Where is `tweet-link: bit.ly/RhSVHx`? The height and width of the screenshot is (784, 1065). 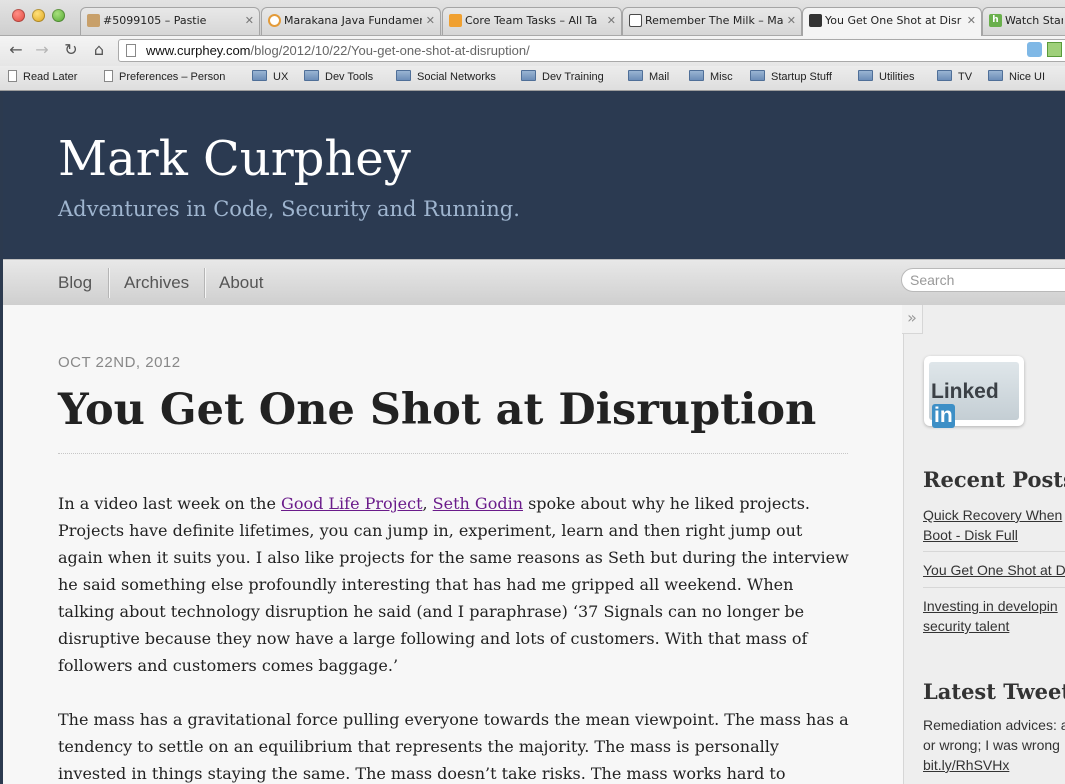 tweet-link: bit.ly/RhSVHx is located at coordinates (966, 765).